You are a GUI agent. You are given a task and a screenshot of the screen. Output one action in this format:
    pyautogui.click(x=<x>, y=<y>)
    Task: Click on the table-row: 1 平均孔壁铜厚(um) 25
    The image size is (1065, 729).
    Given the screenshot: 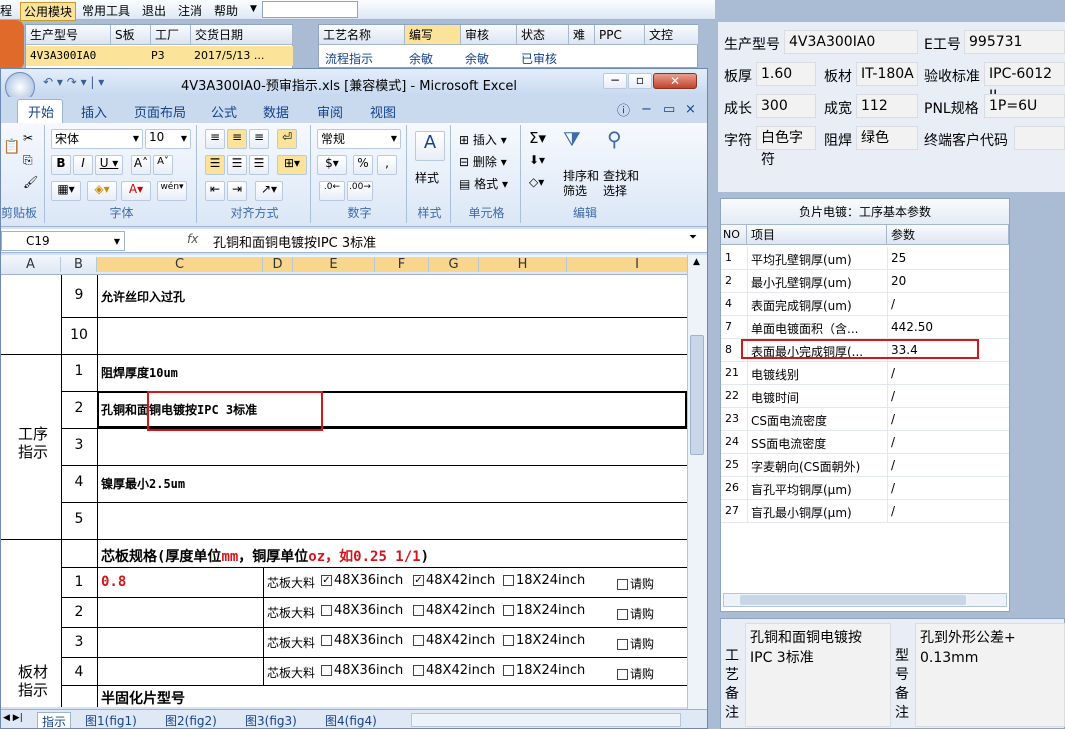 What is the action you would take?
    pyautogui.click(x=865, y=258)
    